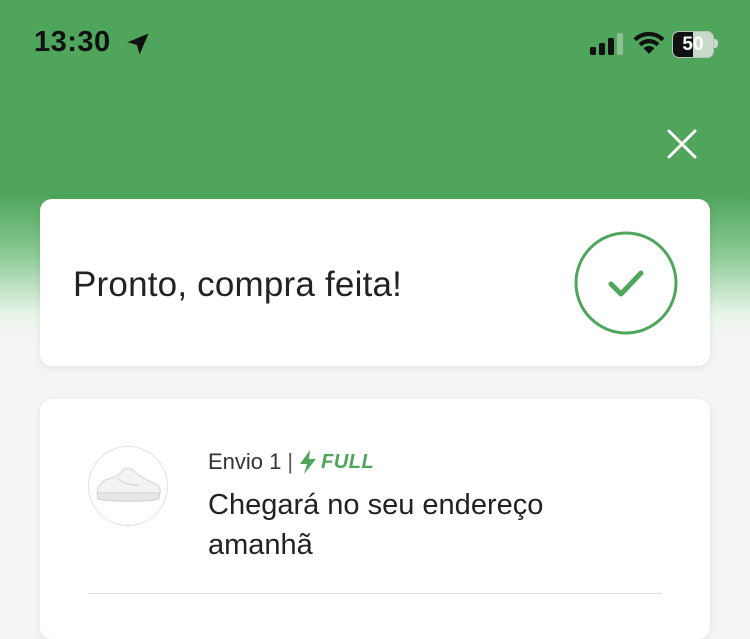  I want to click on wifi-icon, so click(649, 42).